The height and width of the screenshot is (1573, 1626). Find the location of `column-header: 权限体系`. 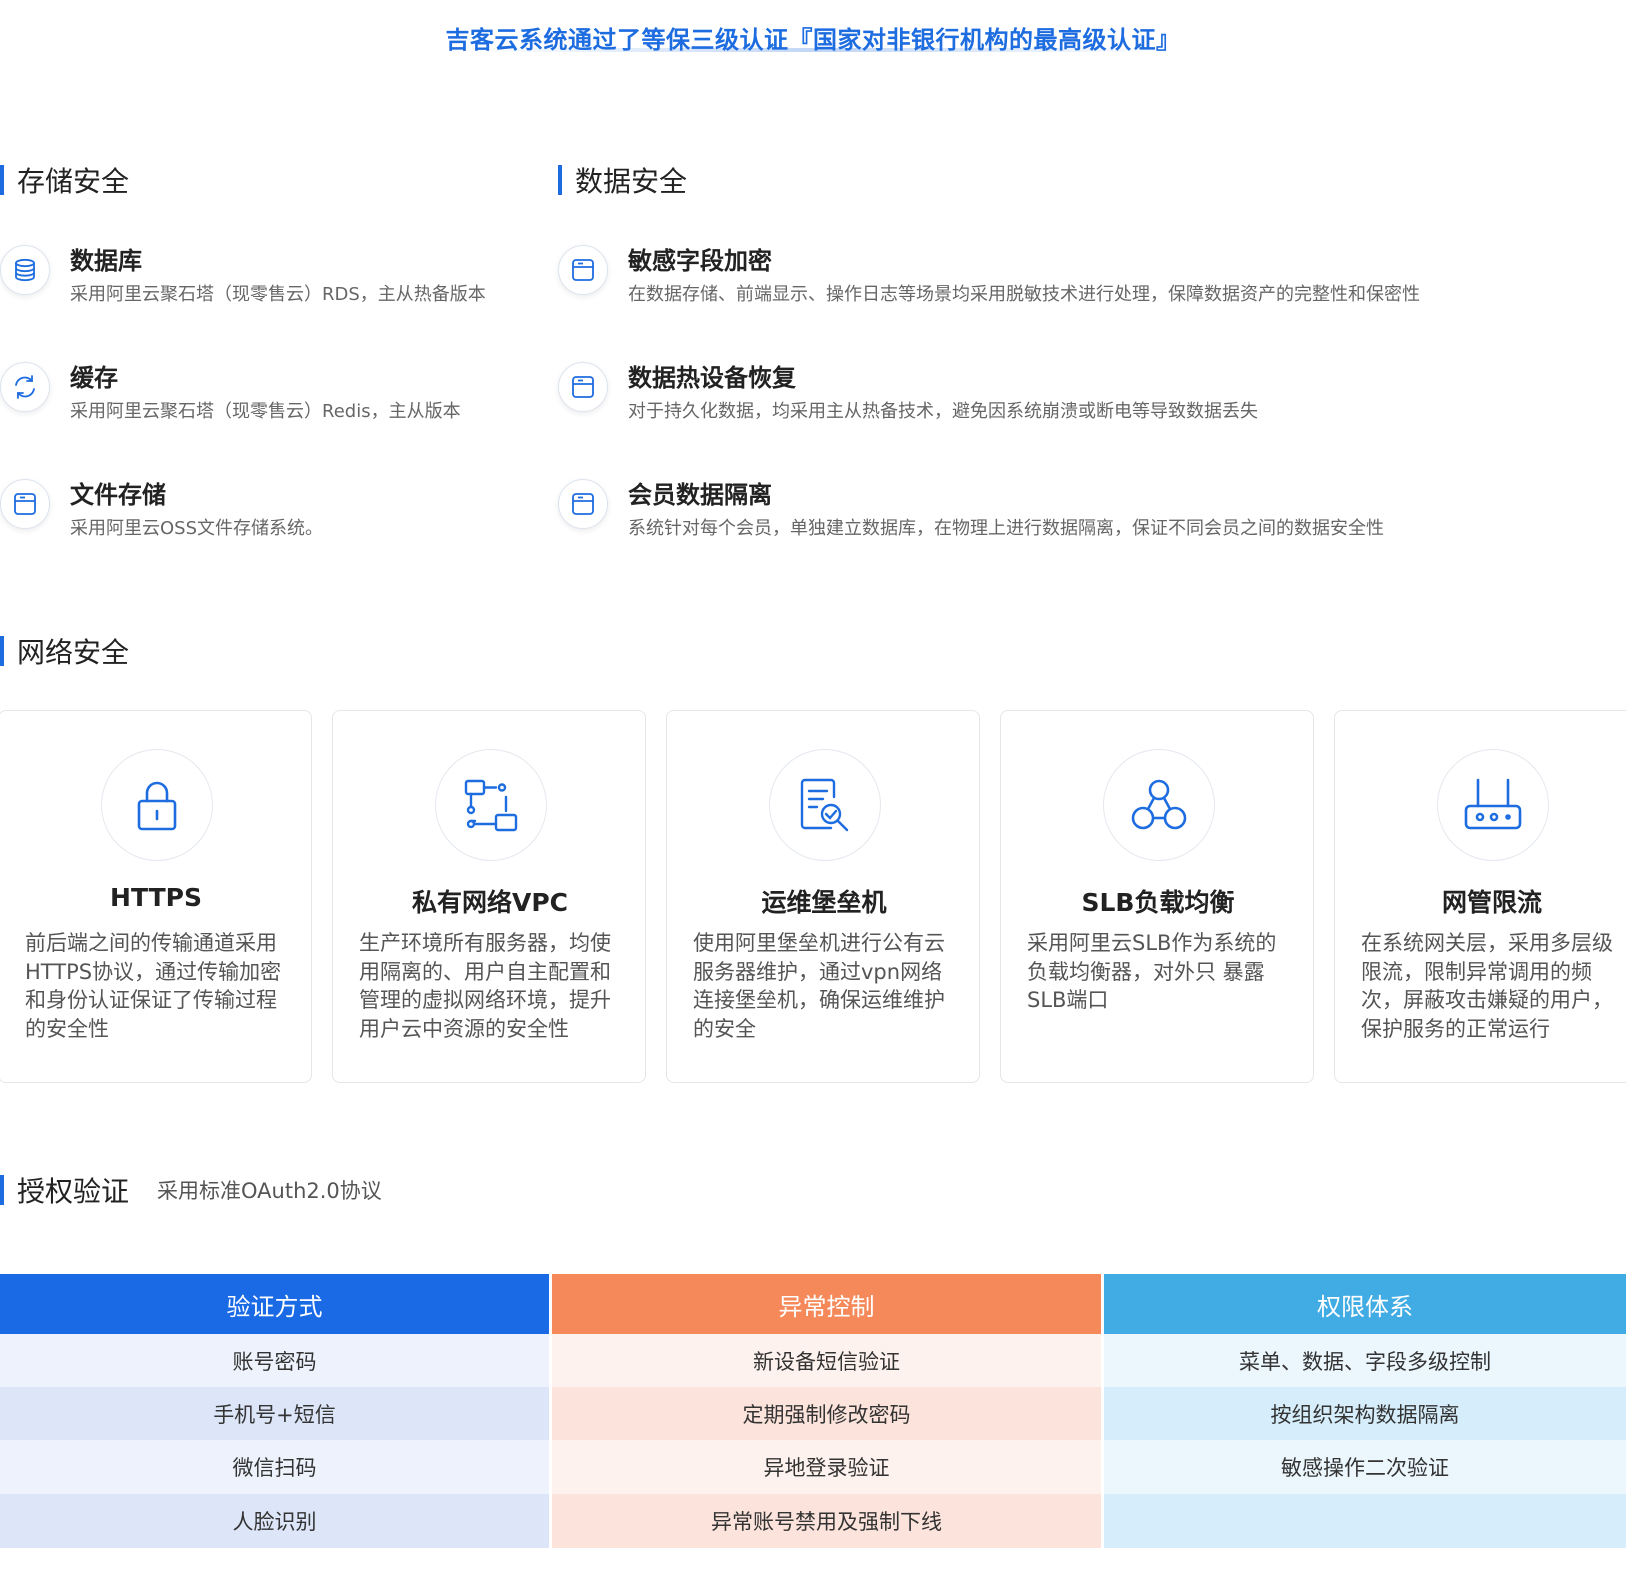

column-header: 权限体系 is located at coordinates (1365, 1304).